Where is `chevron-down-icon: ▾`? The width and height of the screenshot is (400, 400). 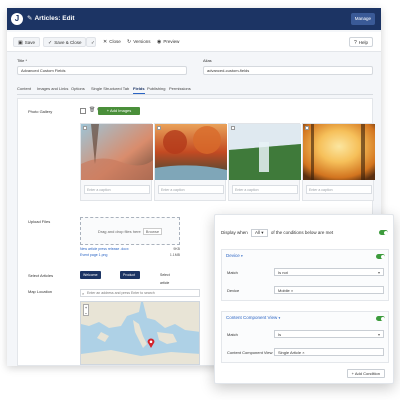 chevron-down-icon: ▾ is located at coordinates (378, 272).